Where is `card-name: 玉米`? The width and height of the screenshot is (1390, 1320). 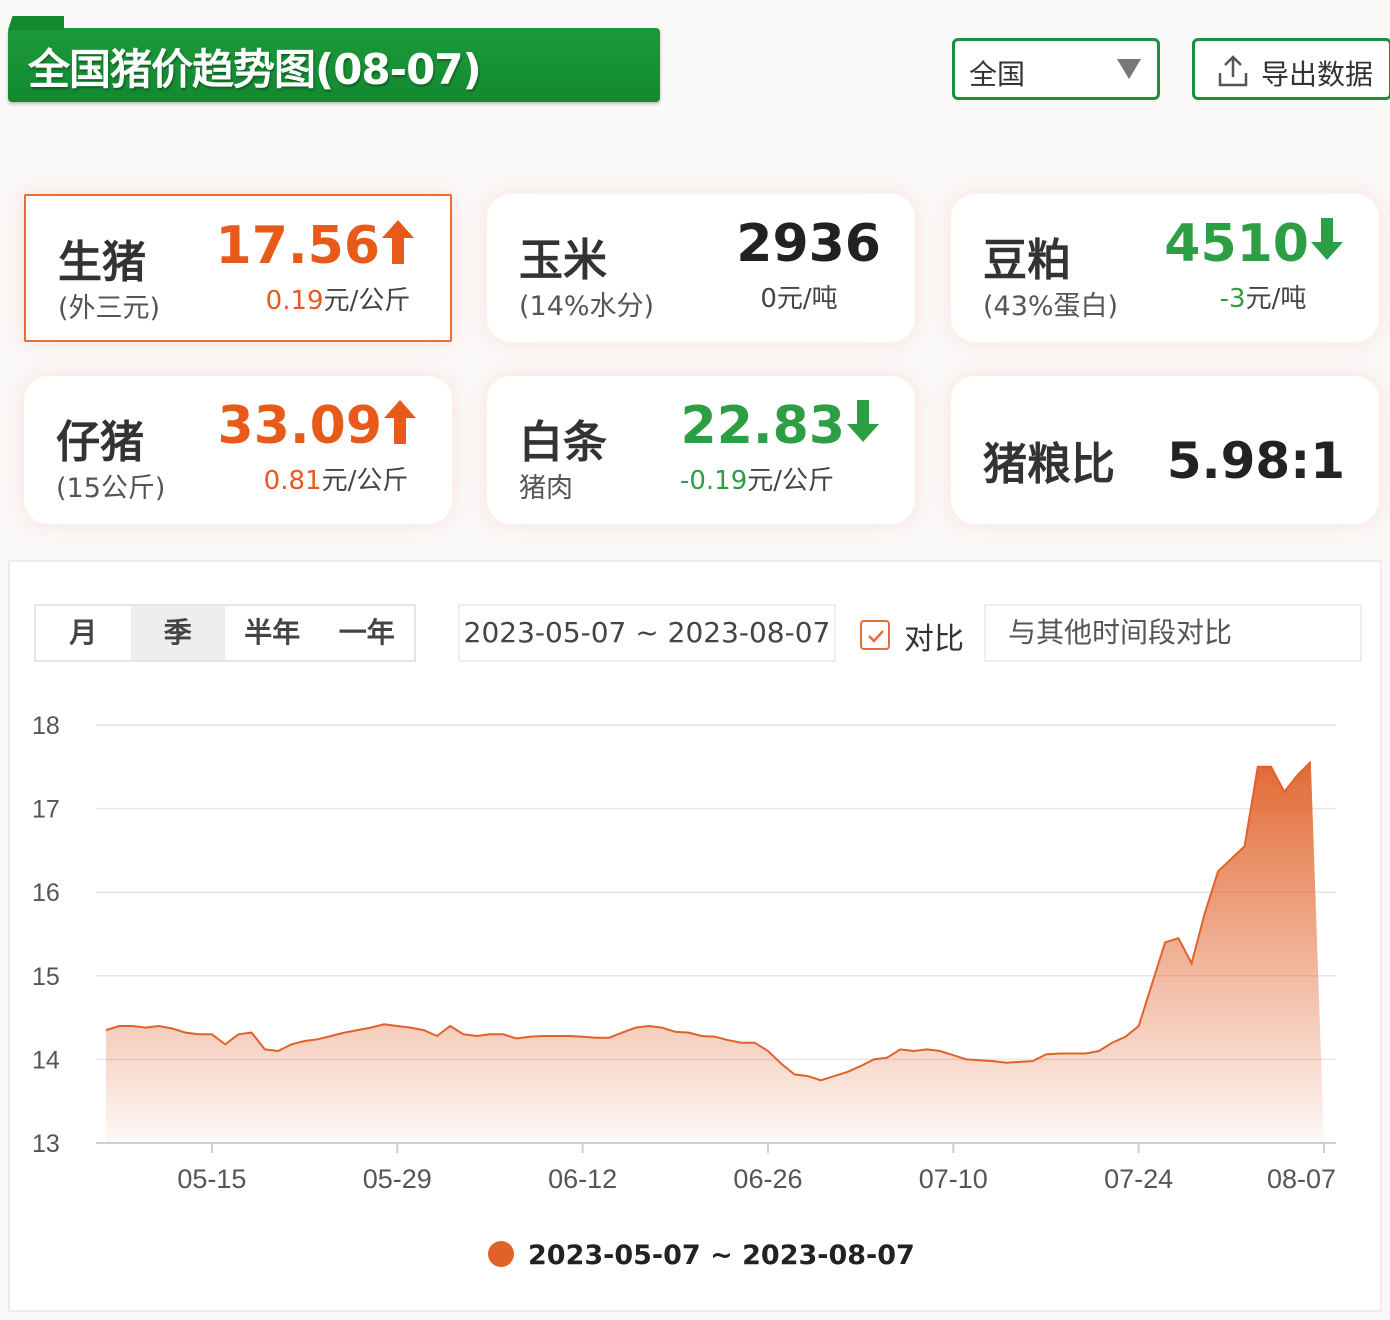 card-name: 玉米 is located at coordinates (563, 260).